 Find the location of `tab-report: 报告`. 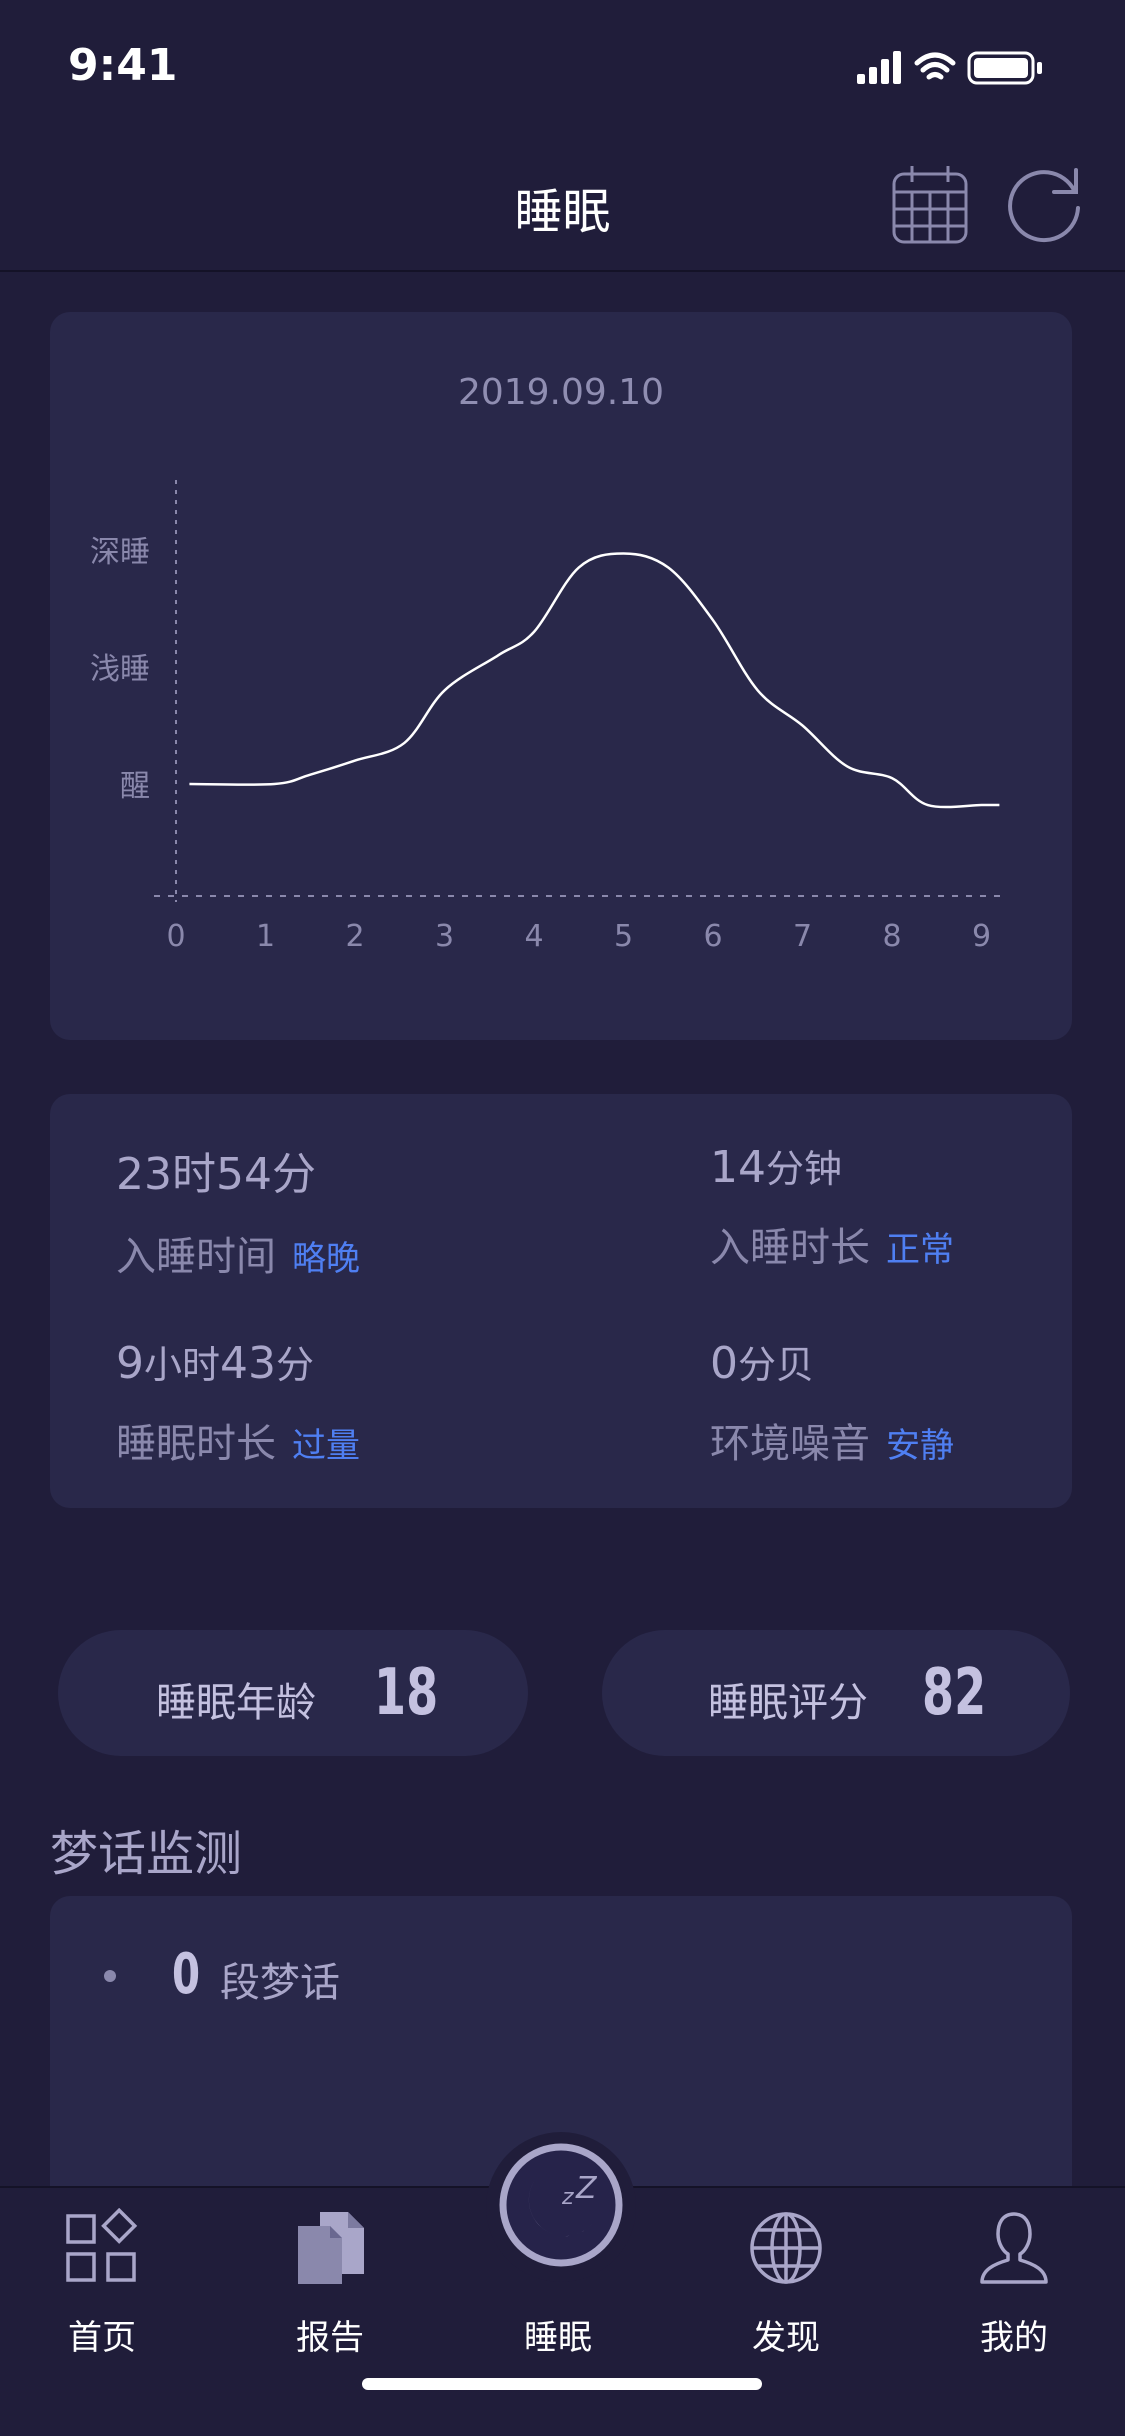

tab-report: 报告 is located at coordinates (330, 2283).